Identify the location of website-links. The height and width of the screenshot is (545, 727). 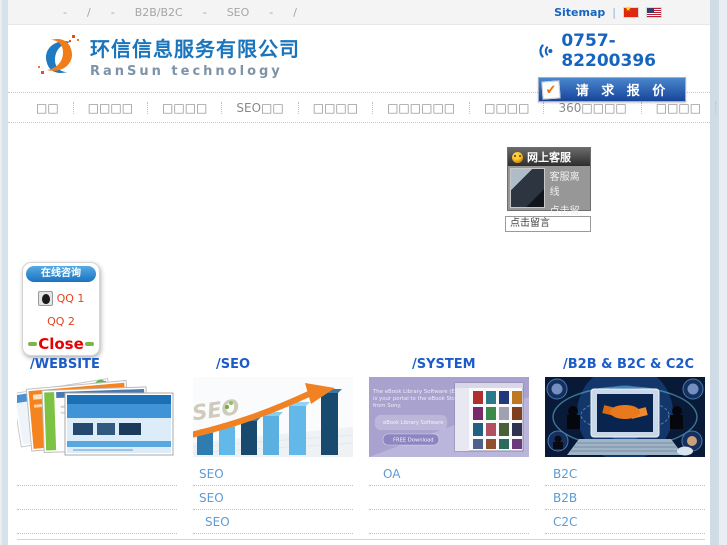
(97, 498).